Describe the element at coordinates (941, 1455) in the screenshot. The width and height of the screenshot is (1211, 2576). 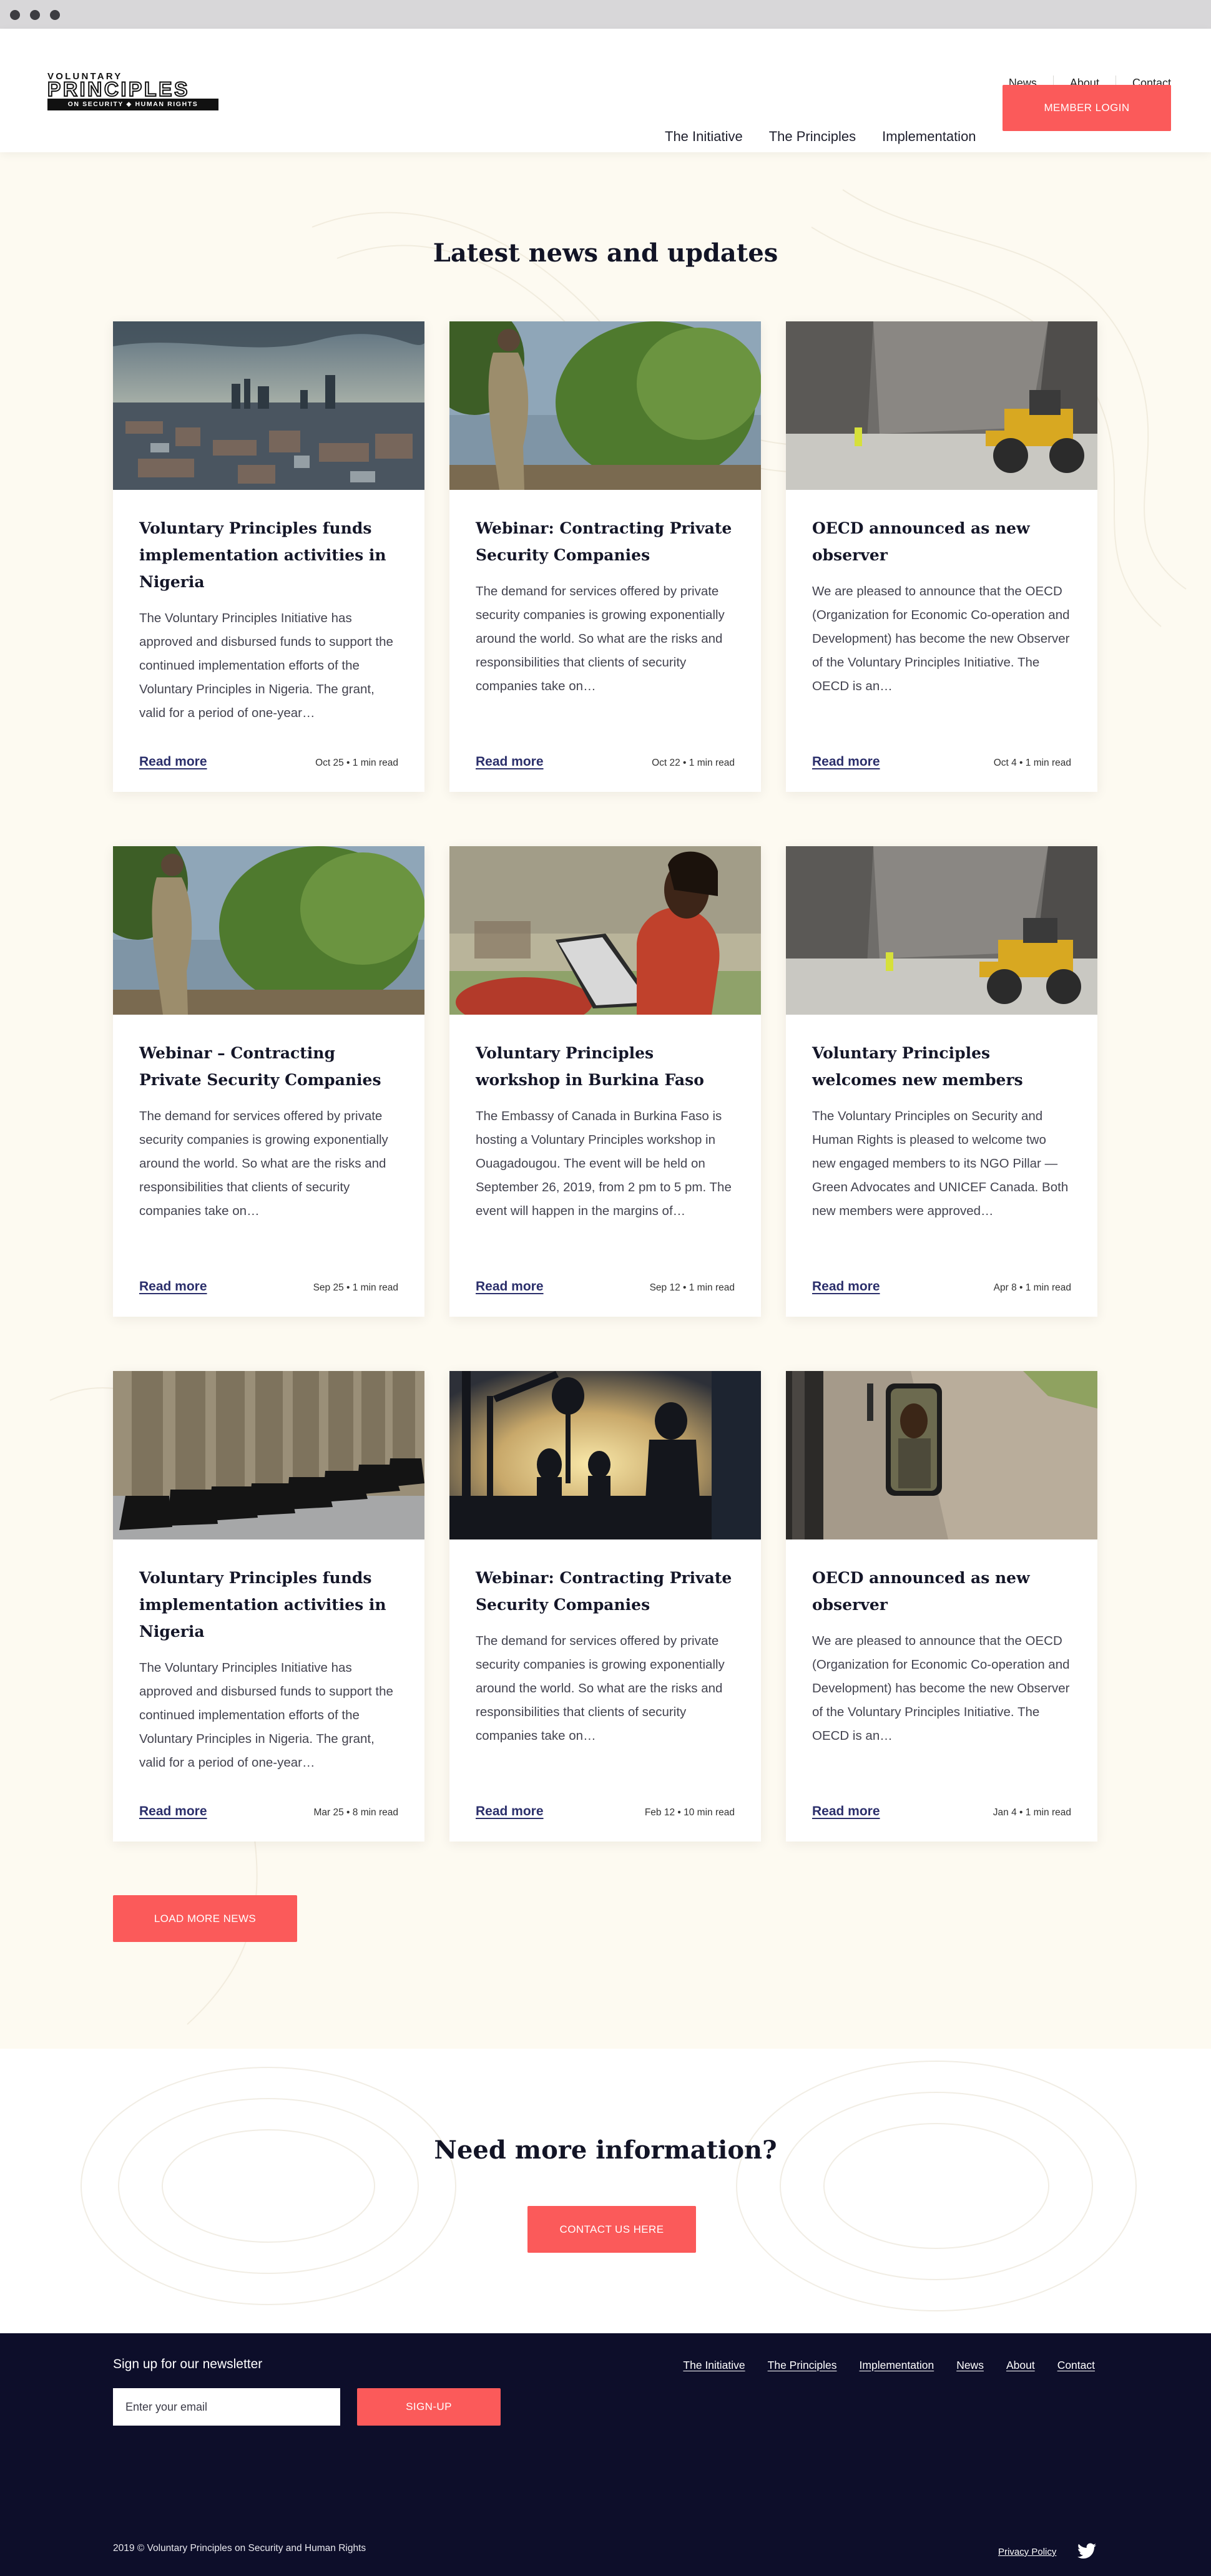
I see `card-image-truck-mirror` at that location.